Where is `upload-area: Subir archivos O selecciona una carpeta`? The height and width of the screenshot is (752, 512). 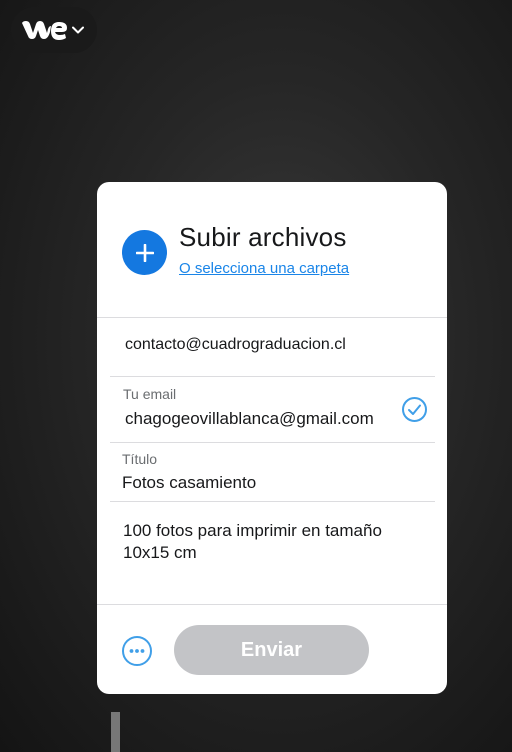 upload-area: Subir archivos O selecciona una carpeta is located at coordinates (272, 250).